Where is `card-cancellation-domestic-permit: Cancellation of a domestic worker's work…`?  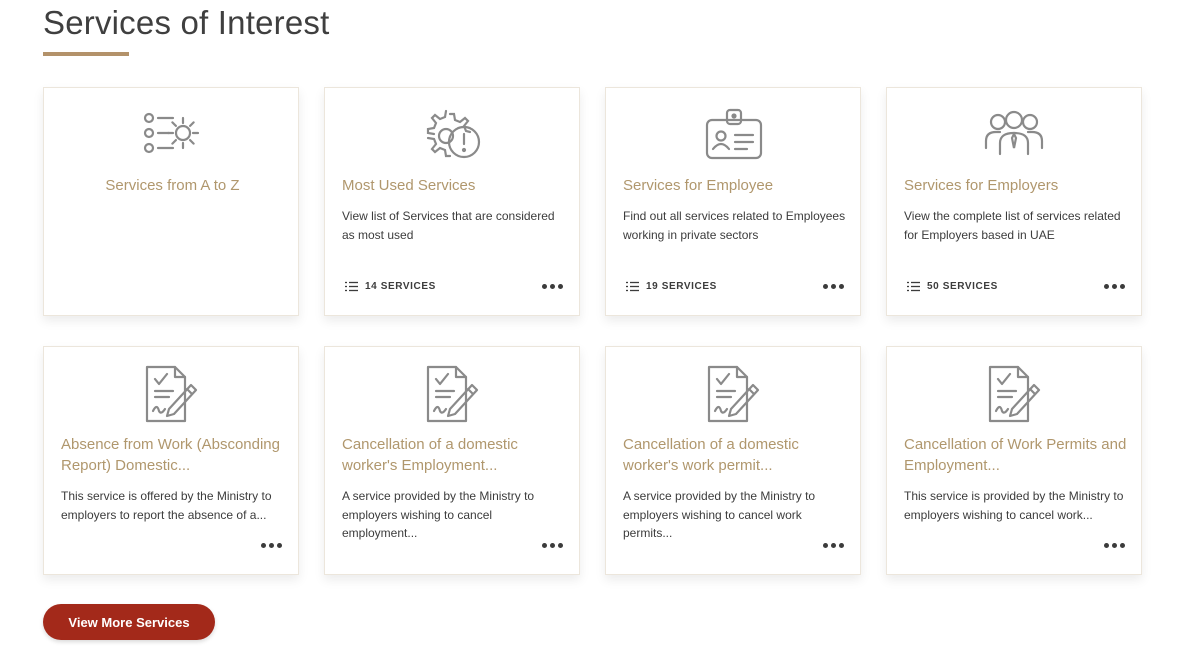 card-cancellation-domestic-permit: Cancellation of a domestic worker's work… is located at coordinates (733, 460).